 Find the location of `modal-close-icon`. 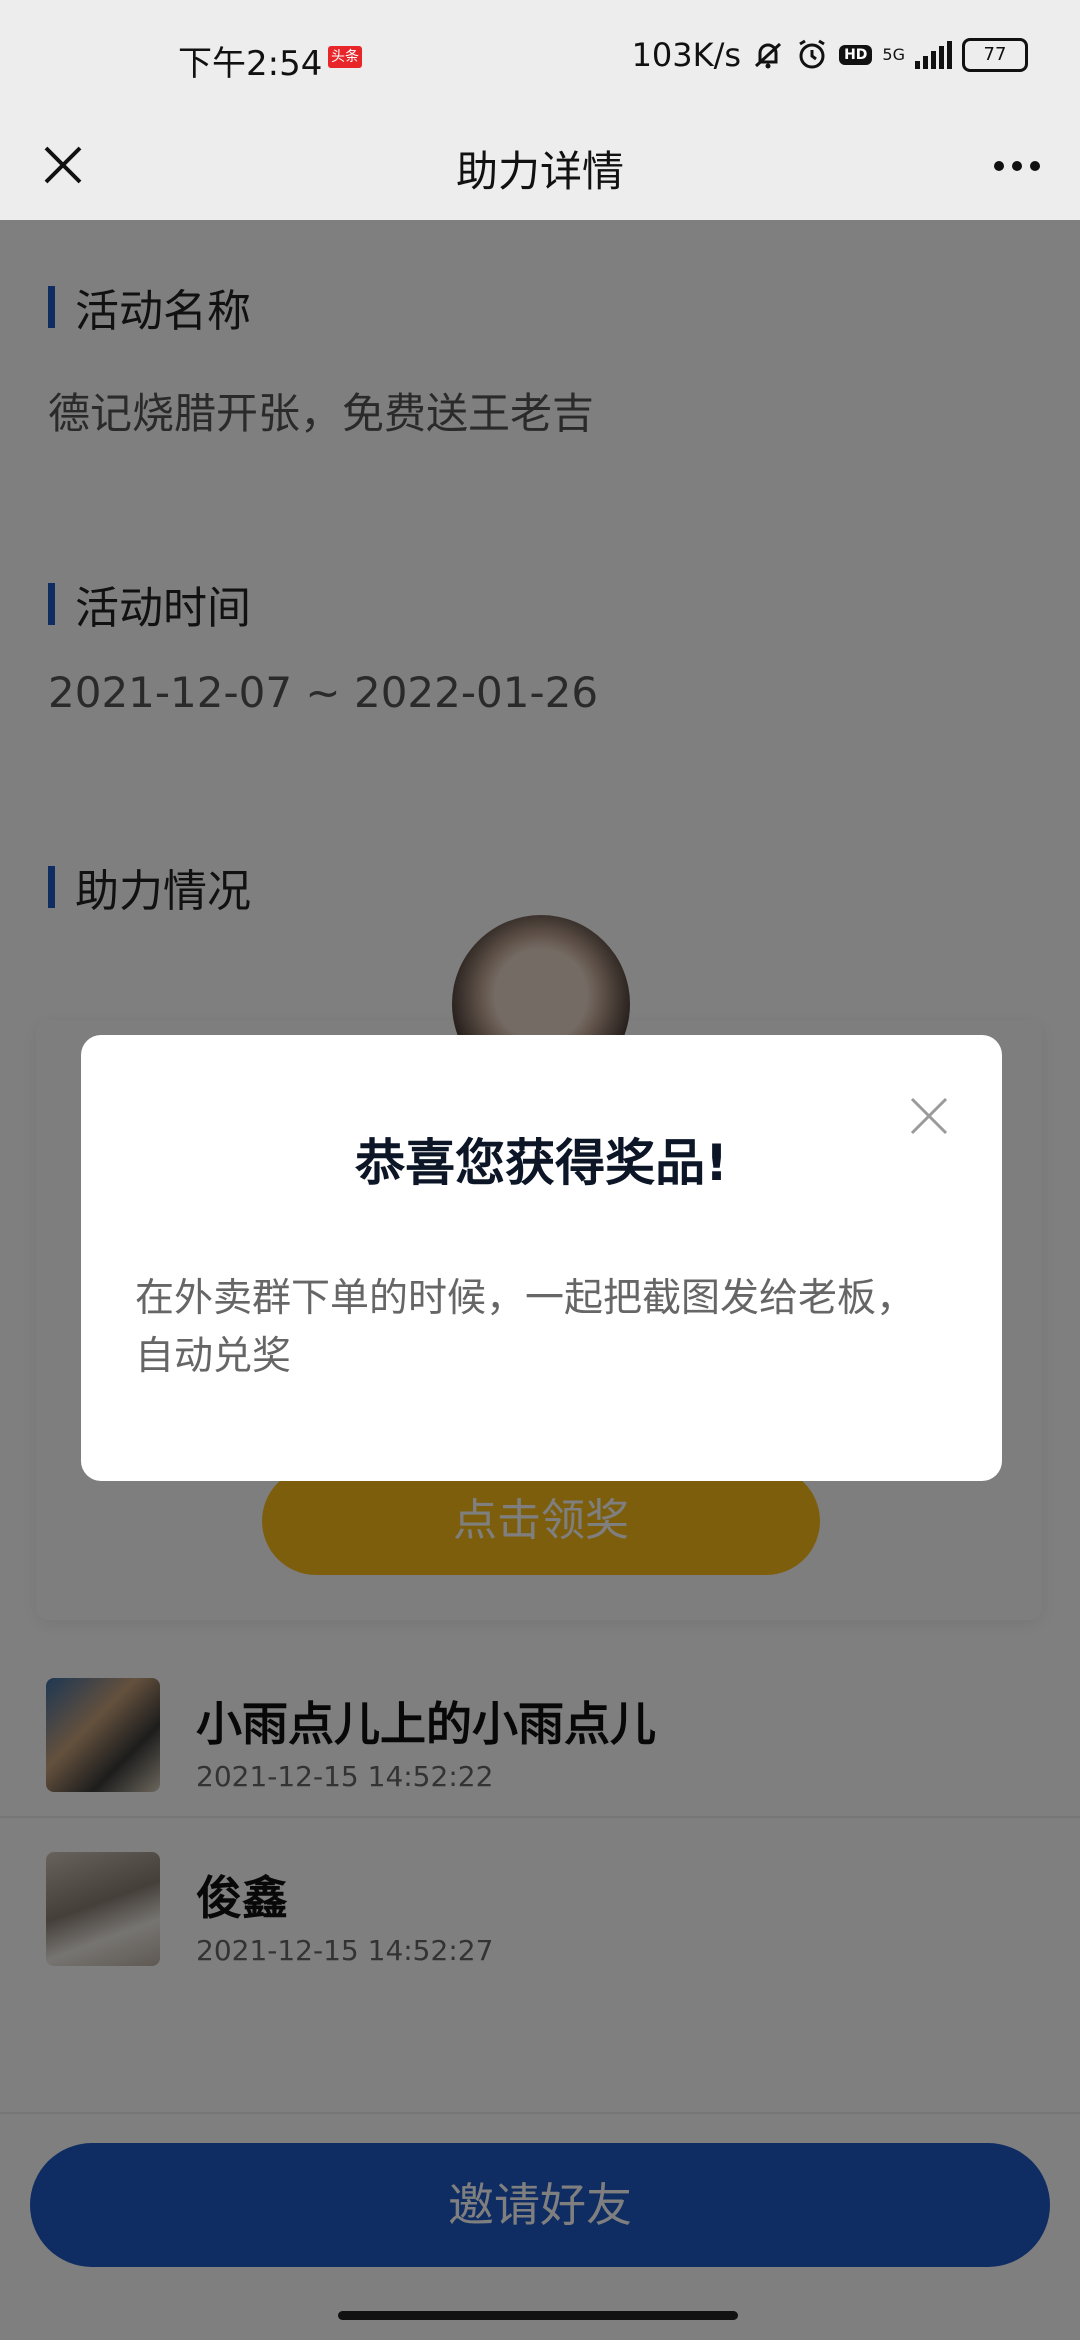

modal-close-icon is located at coordinates (929, 1116).